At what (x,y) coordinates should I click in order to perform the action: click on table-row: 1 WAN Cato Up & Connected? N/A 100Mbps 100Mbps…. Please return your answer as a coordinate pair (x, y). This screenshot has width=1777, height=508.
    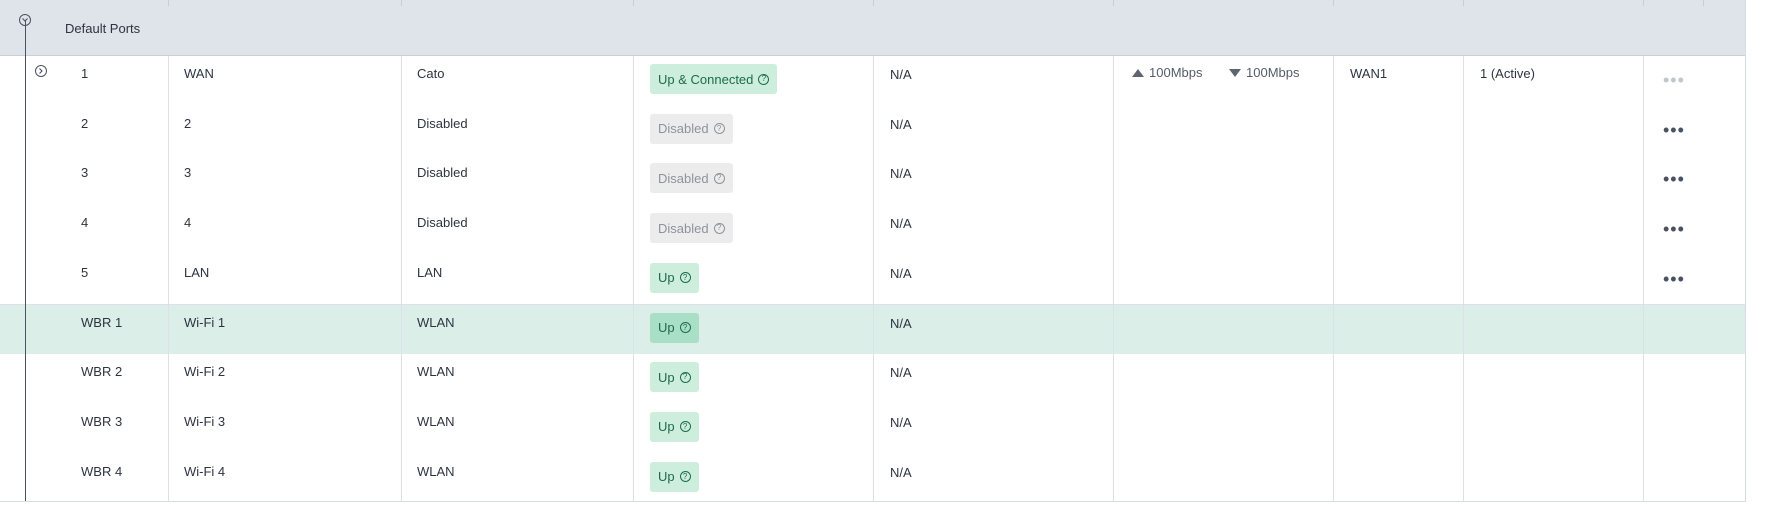
    Looking at the image, I should click on (872, 81).